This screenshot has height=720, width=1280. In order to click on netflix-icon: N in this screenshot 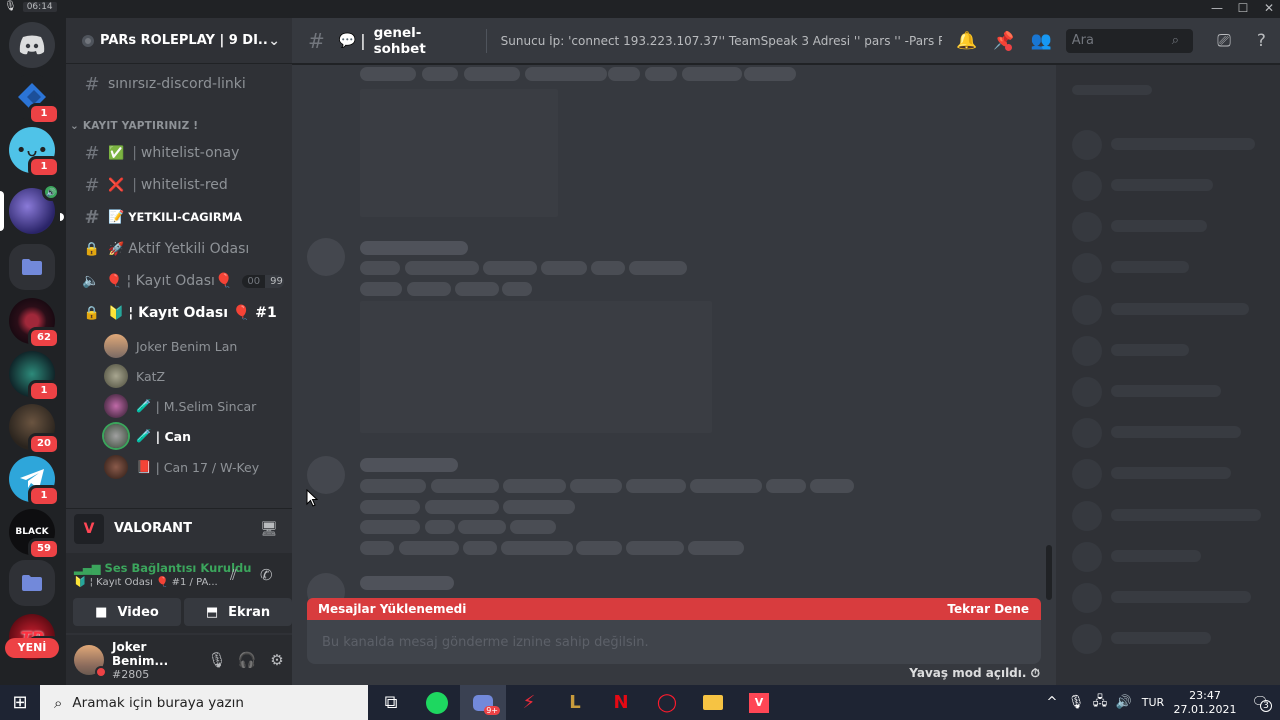, I will do `click(621, 702)`.